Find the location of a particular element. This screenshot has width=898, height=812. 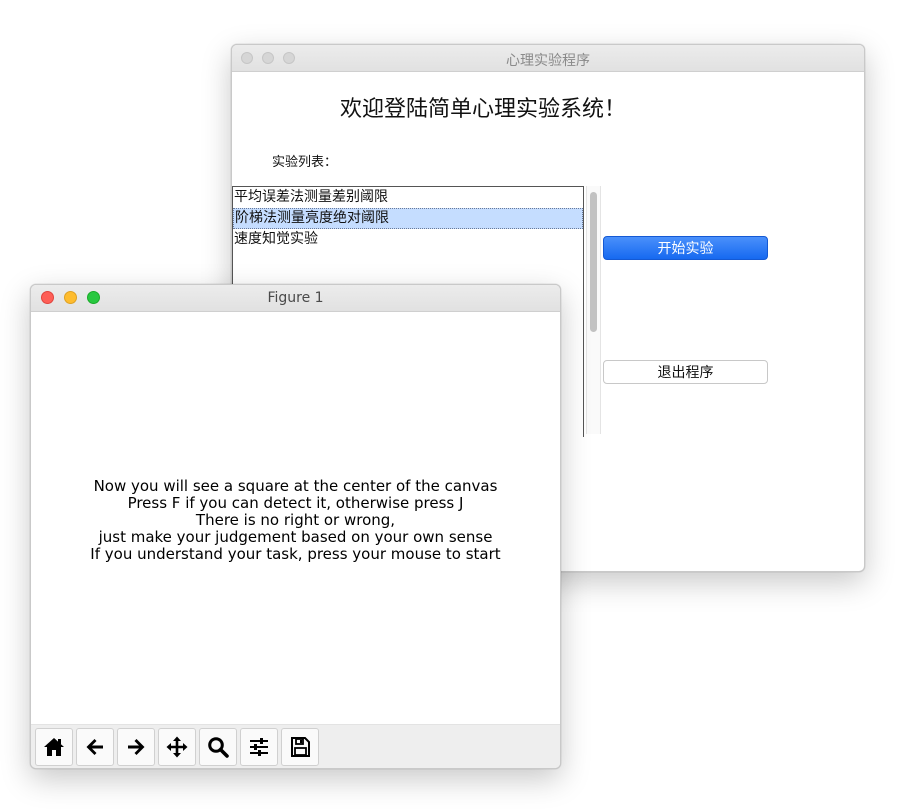

experiment-list-label: 实验列表： is located at coordinates (305, 162).